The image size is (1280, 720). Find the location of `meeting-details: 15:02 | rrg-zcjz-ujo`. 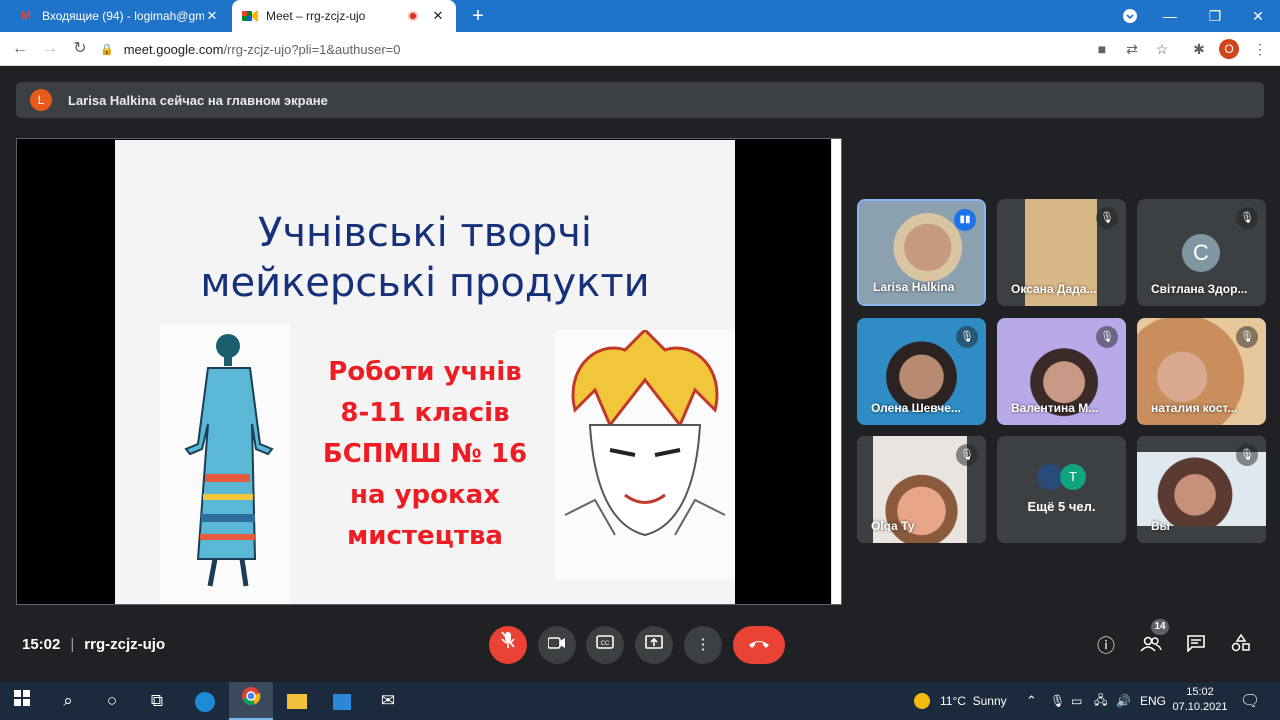

meeting-details: 15:02 | rrg-zcjz-ujo is located at coordinates (93, 644).